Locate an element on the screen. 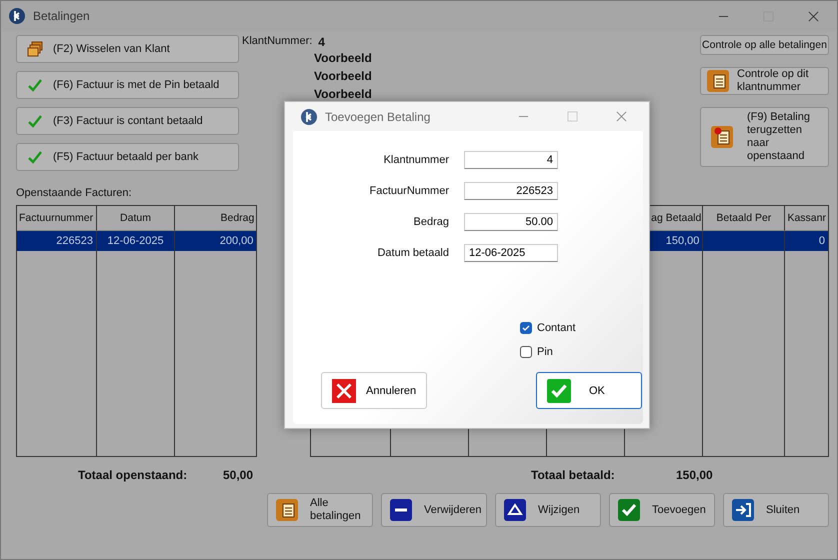  cancel-button: Annuleren is located at coordinates (374, 390).